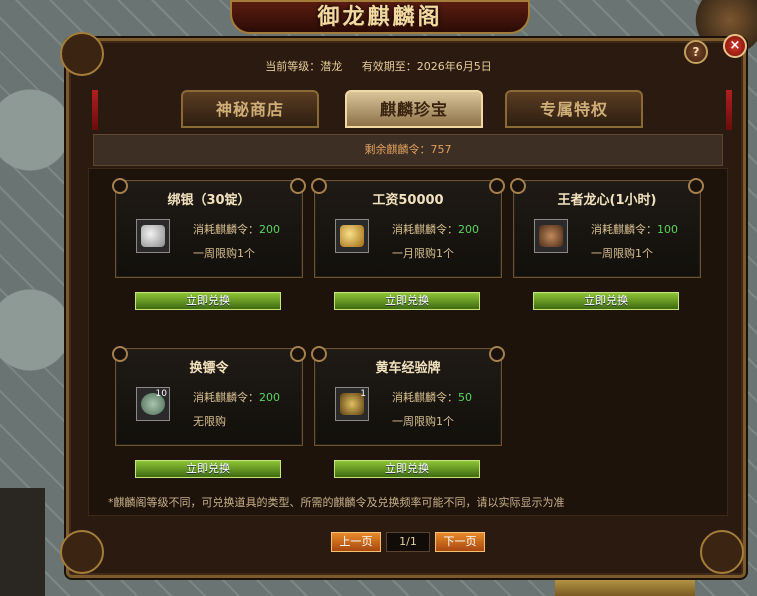 The image size is (757, 596). I want to click on item-cost: 消耗麒麟令：50, so click(432, 397).